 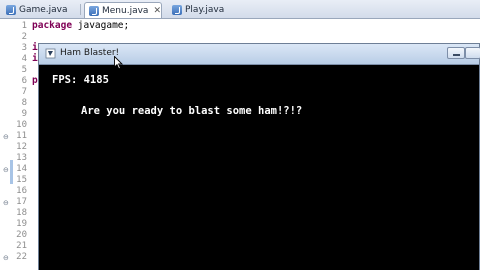 I want to click on tab-game-java: Game.java, so click(x=37, y=9).